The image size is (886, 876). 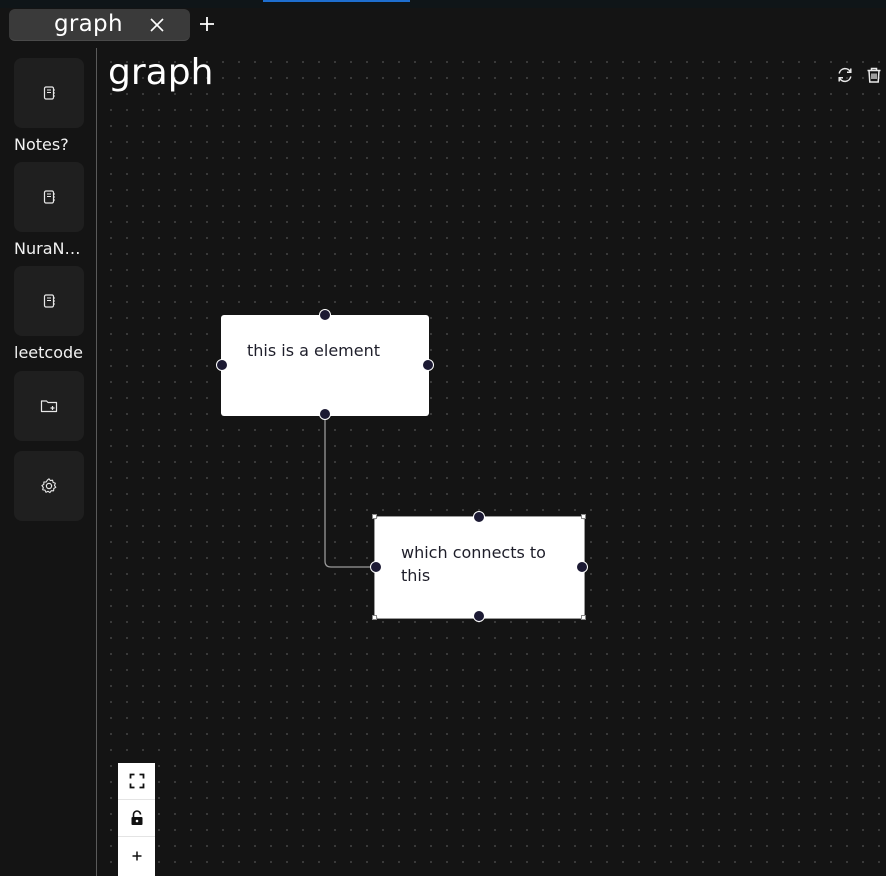 I want to click on tab-graph: graph, so click(x=99, y=25).